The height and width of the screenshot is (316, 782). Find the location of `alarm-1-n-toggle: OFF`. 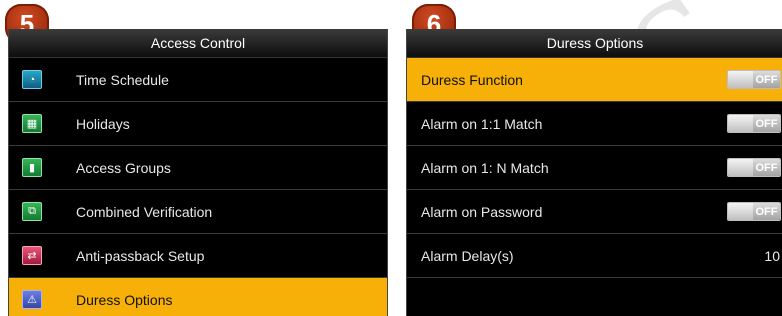

alarm-1-n-toggle: OFF is located at coordinates (754, 167).